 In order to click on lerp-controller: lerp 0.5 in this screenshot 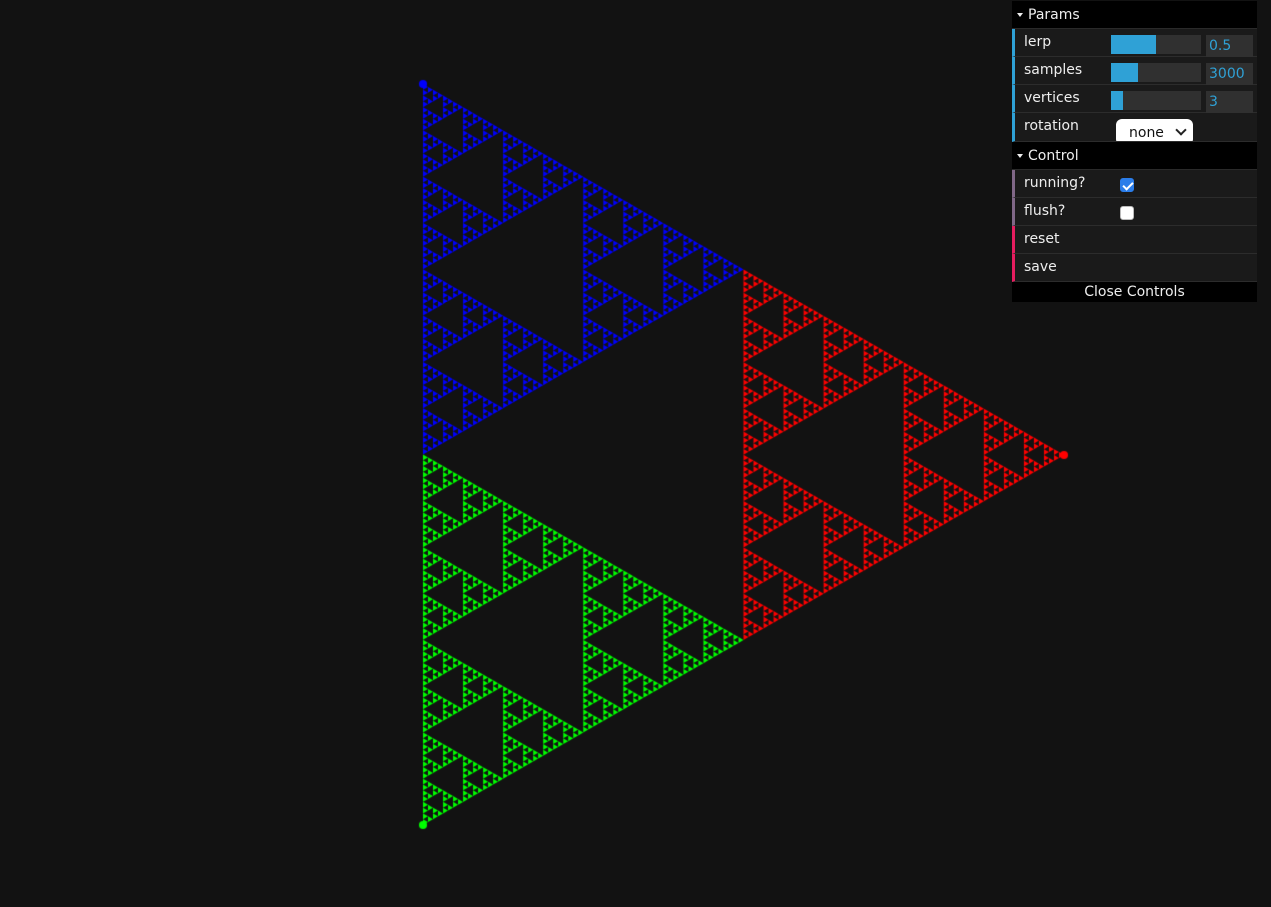, I will do `click(1134, 43)`.